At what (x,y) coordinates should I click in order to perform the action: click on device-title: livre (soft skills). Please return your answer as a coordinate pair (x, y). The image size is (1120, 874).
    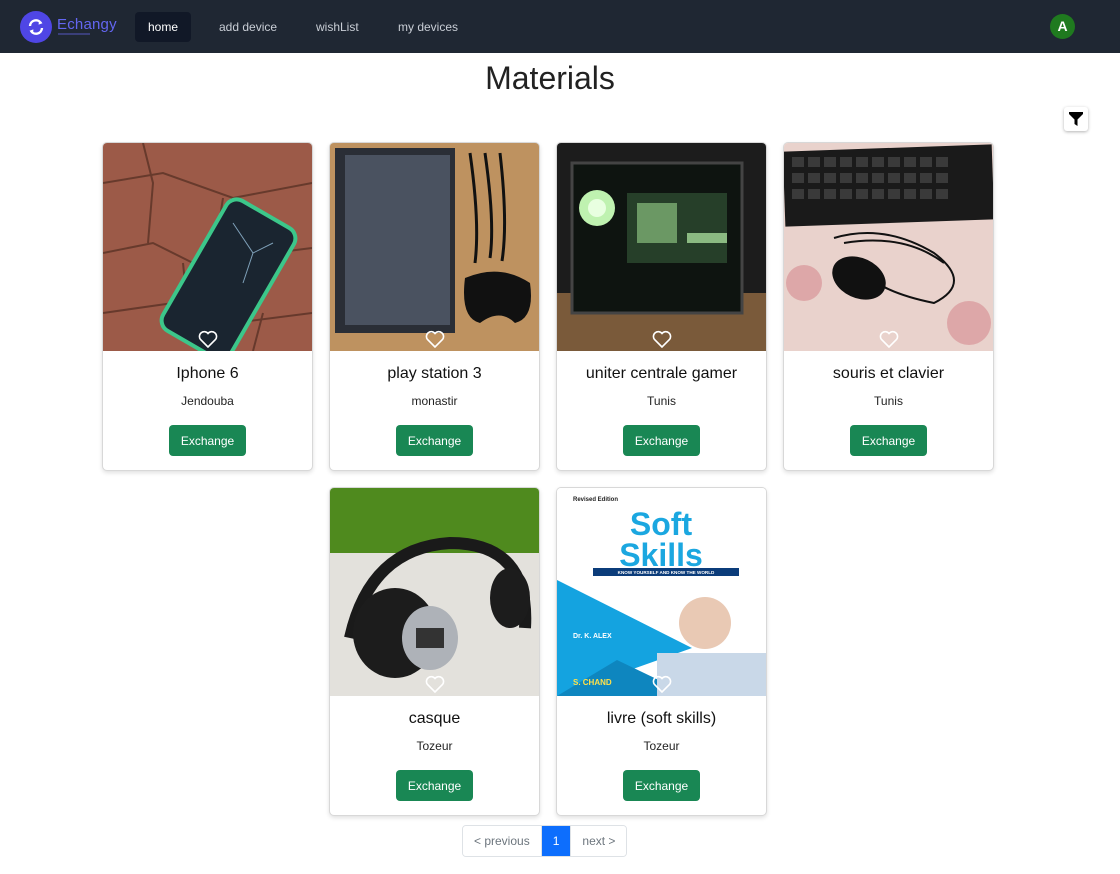
    Looking at the image, I should click on (661, 718).